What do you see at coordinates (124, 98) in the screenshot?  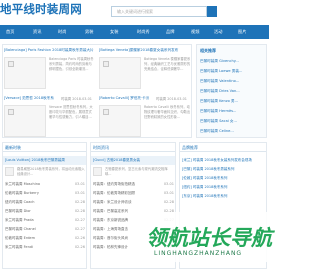 I see `card-title: [Roberto Cavalli] 罗伯托·卡沃利 2018秋冬系列` at bounding box center [124, 98].